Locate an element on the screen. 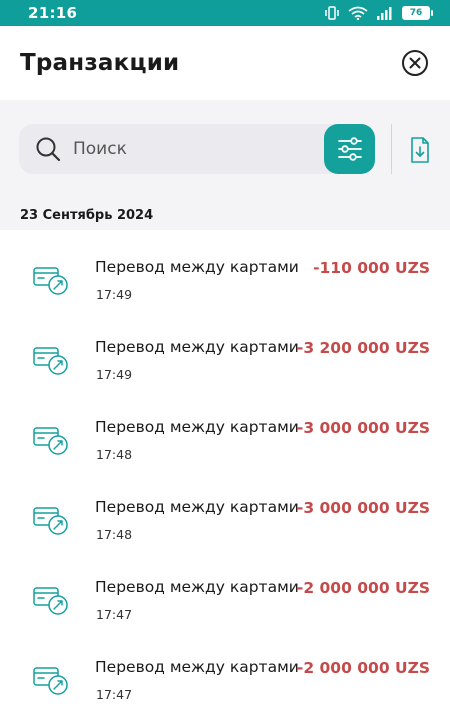 The image size is (450, 717). sliders-icon is located at coordinates (349, 149).